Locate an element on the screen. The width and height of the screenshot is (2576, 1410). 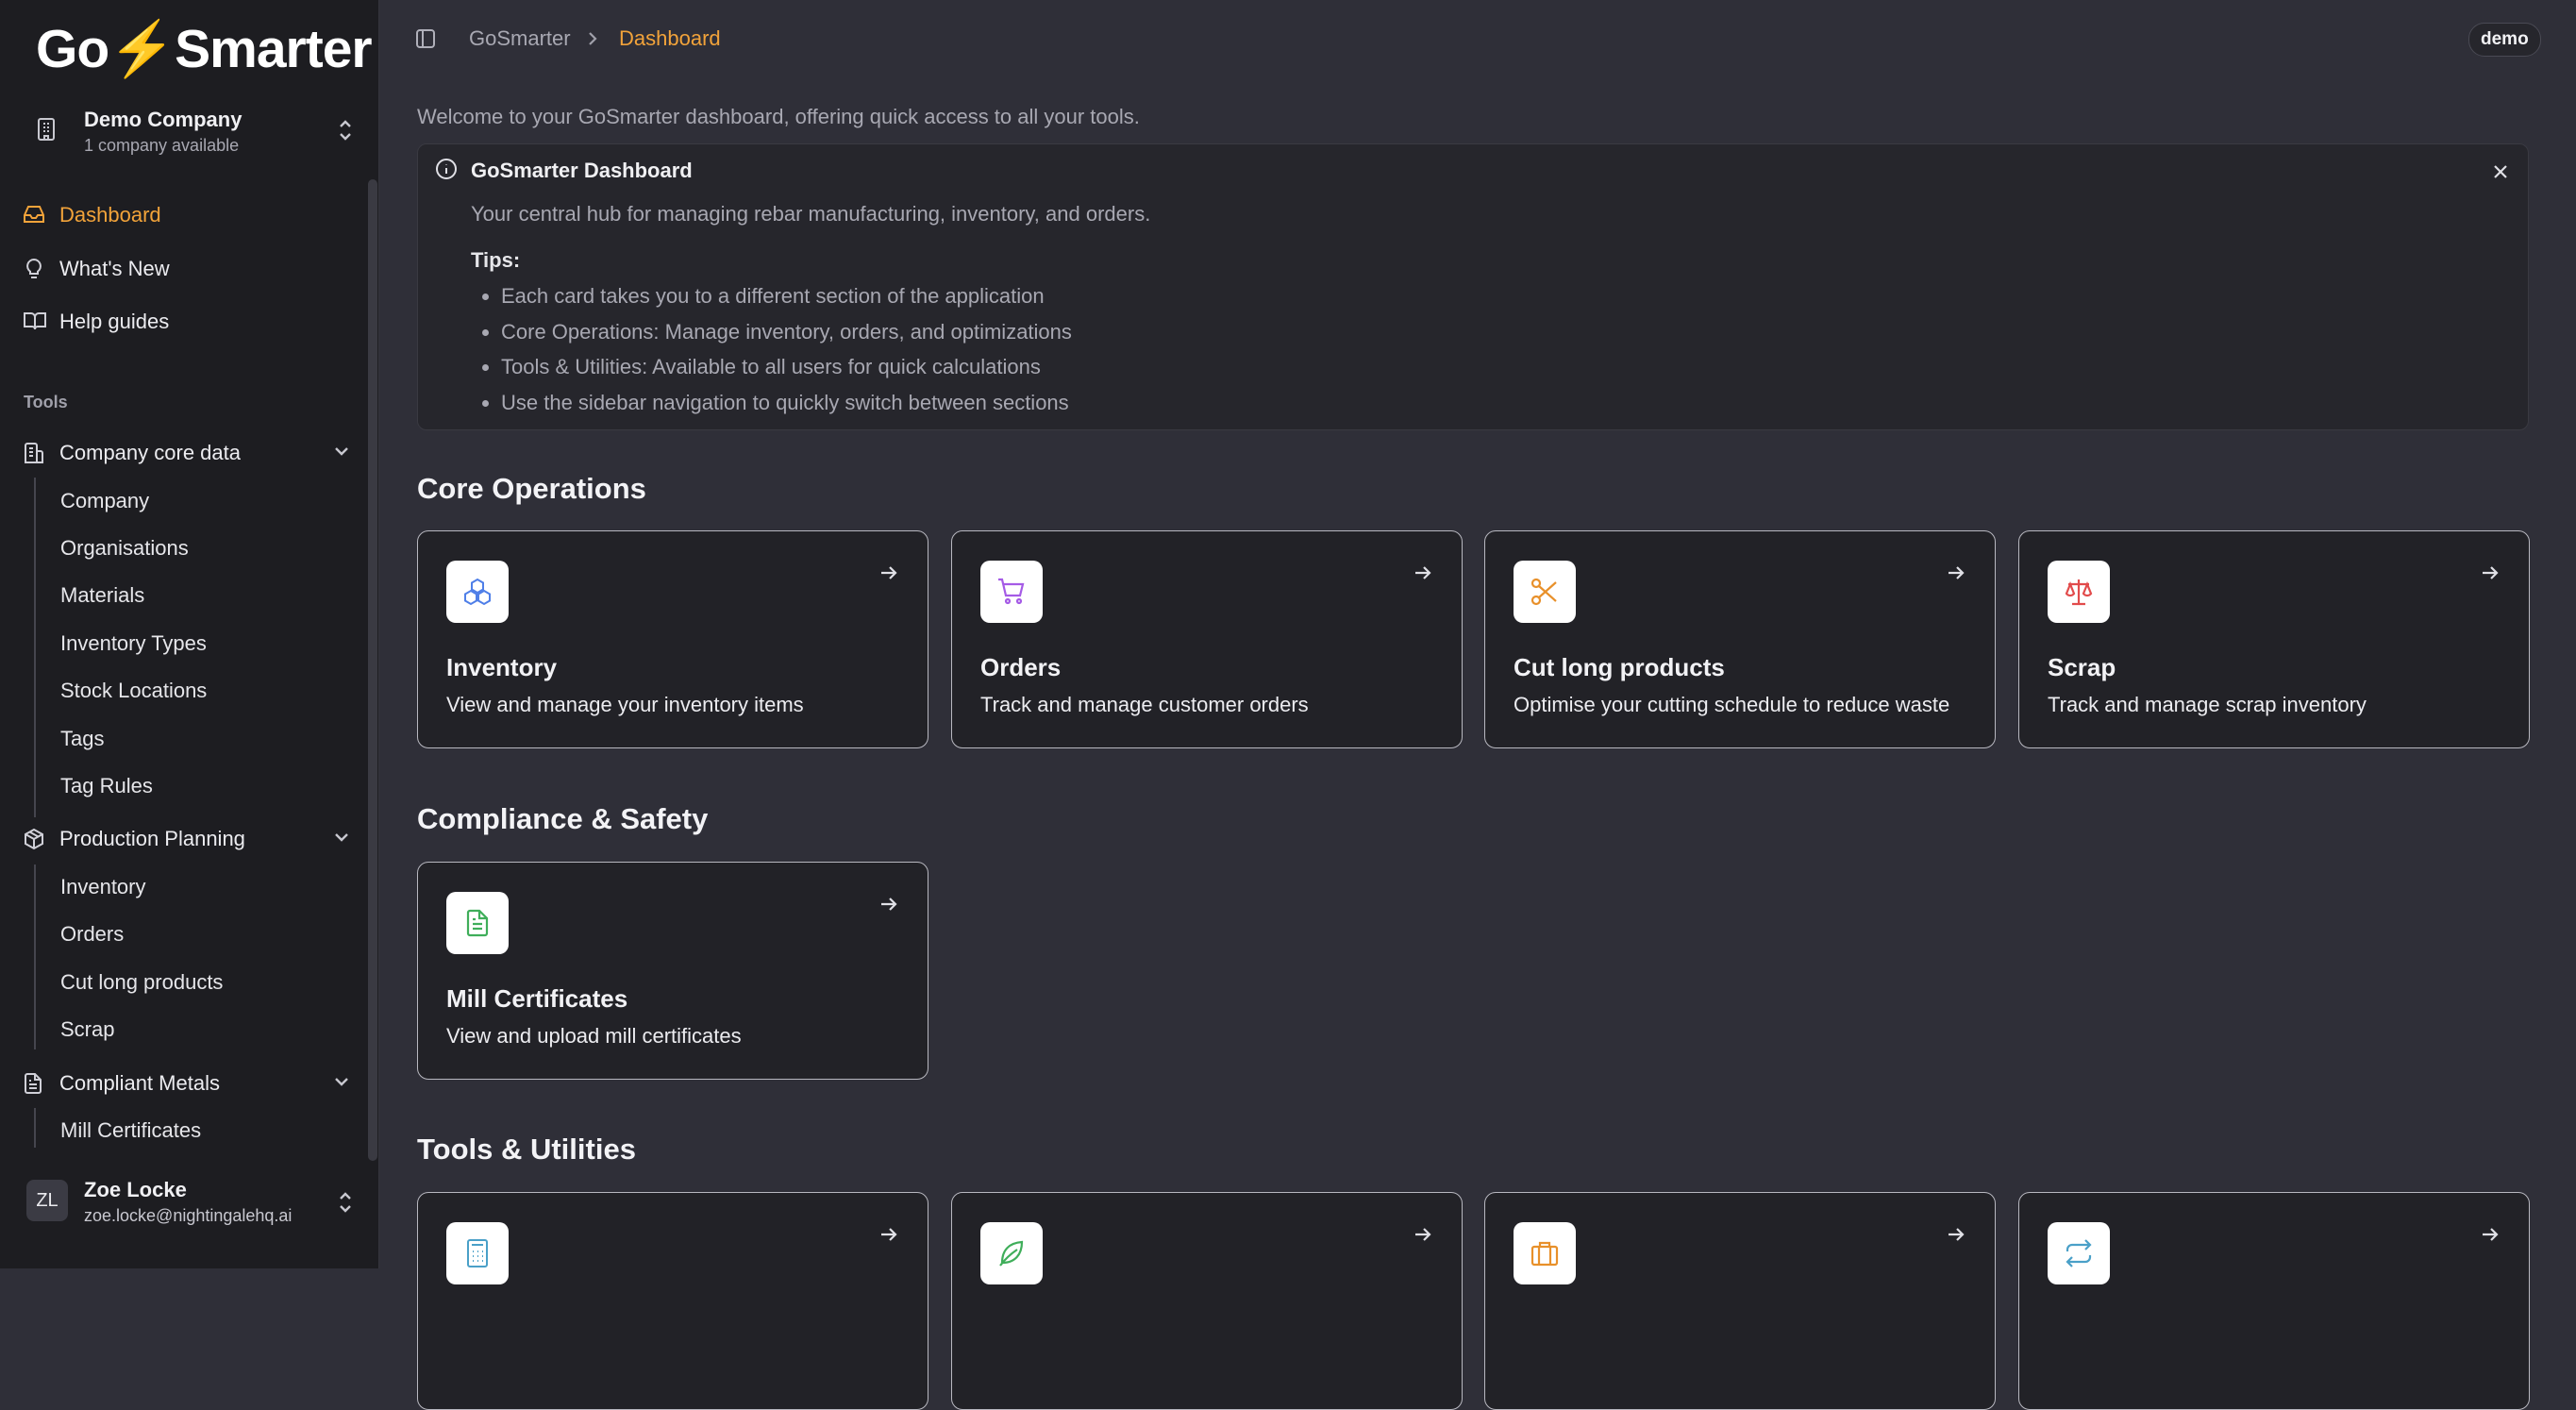
nav-inventory-types: Inventory Types is located at coordinates (200, 643).